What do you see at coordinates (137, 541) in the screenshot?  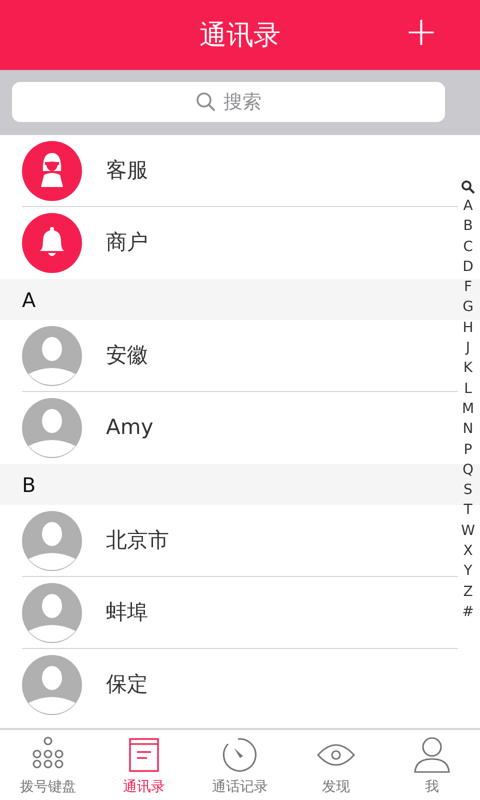 I see `contact-name: 北京市` at bounding box center [137, 541].